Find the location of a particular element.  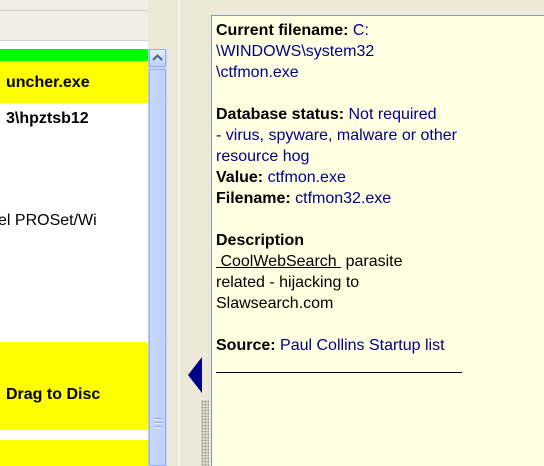

collapse-left-arrow-icon is located at coordinates (195, 375).